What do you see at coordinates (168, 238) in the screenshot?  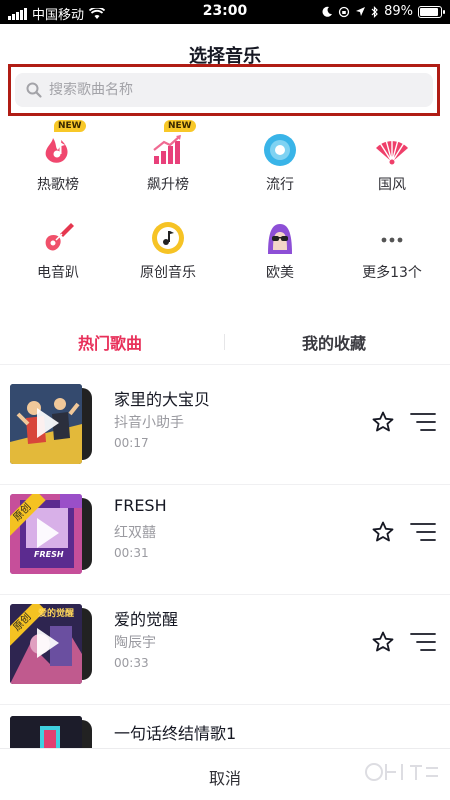 I see `note-circle-icon` at bounding box center [168, 238].